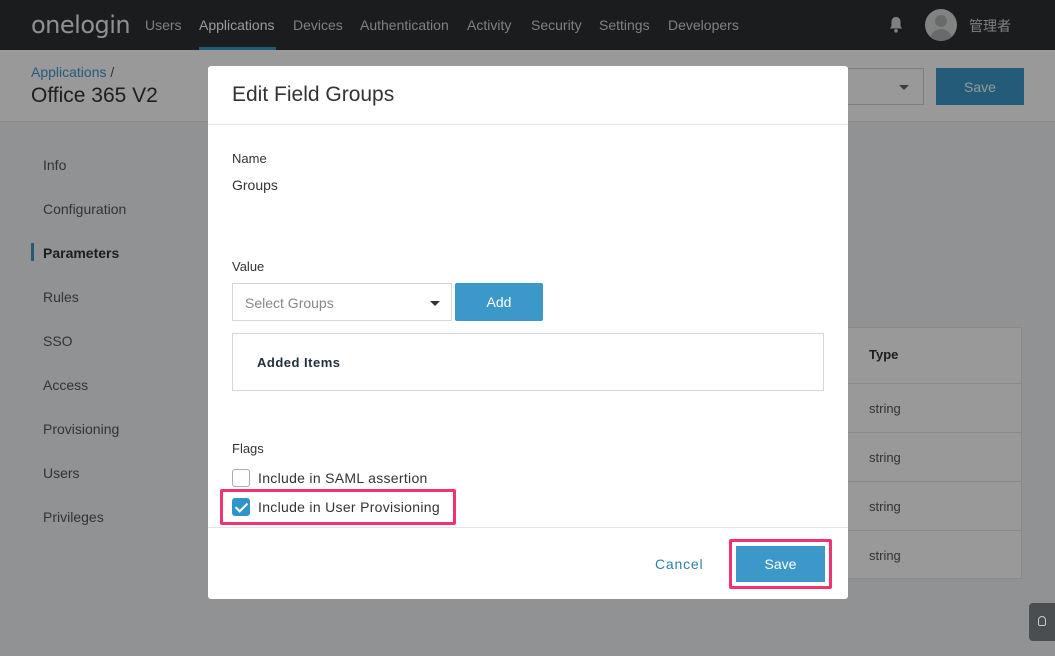 Image resolution: width=1055 pixels, height=656 pixels. I want to click on add-button: Add, so click(499, 302).